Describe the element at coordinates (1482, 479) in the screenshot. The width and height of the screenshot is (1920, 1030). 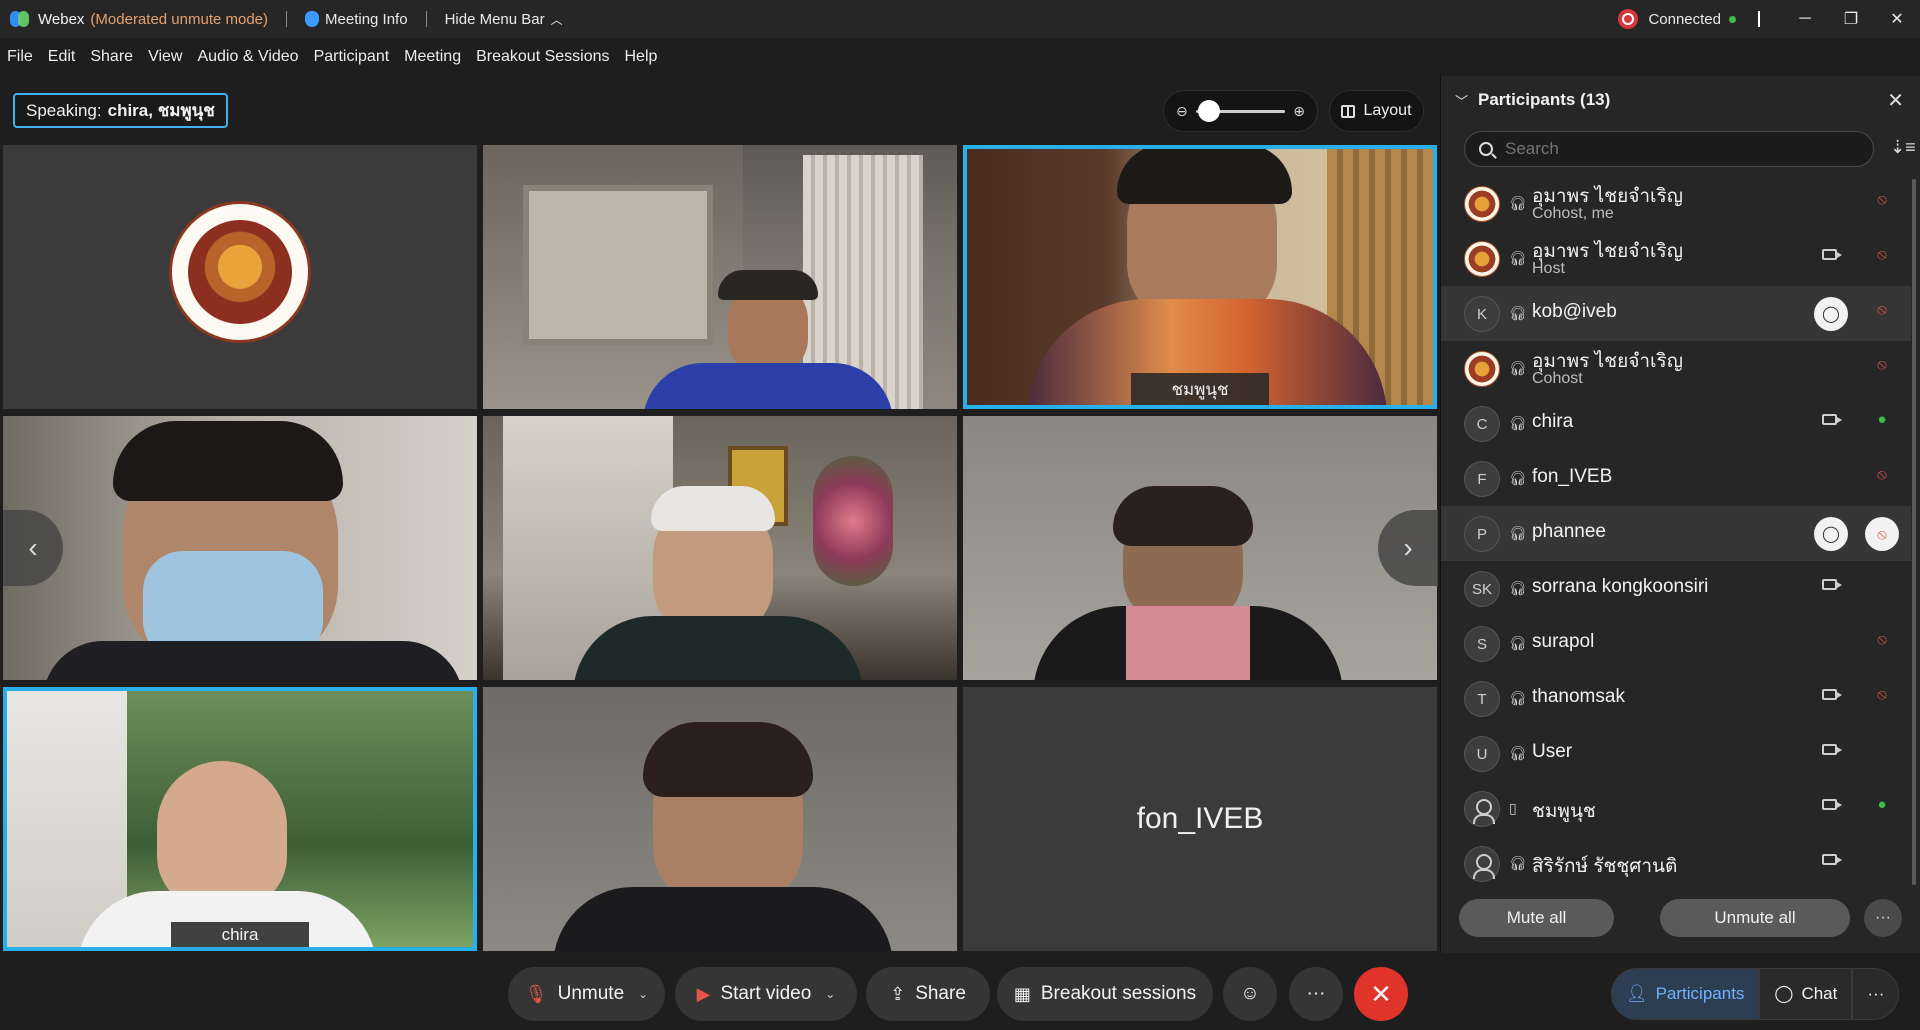
I see `avatar: F` at that location.